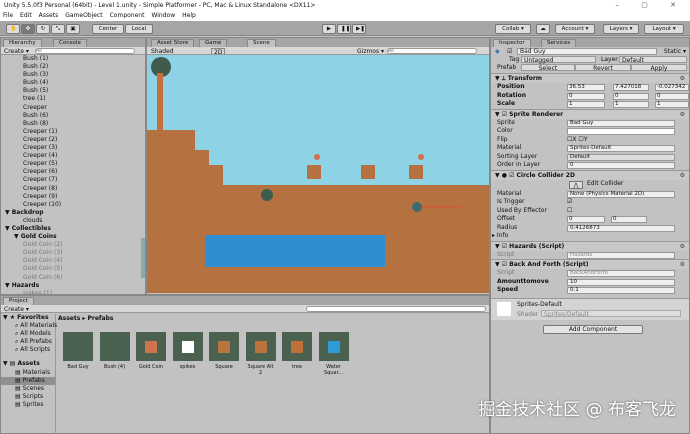 Image resolution: width=690 pixels, height=434 pixels. Describe the element at coordinates (590, 174) in the screenshot. I see `circle-collider-header: ▼ ● ☑ Circle Collider 2D ⚙` at that location.